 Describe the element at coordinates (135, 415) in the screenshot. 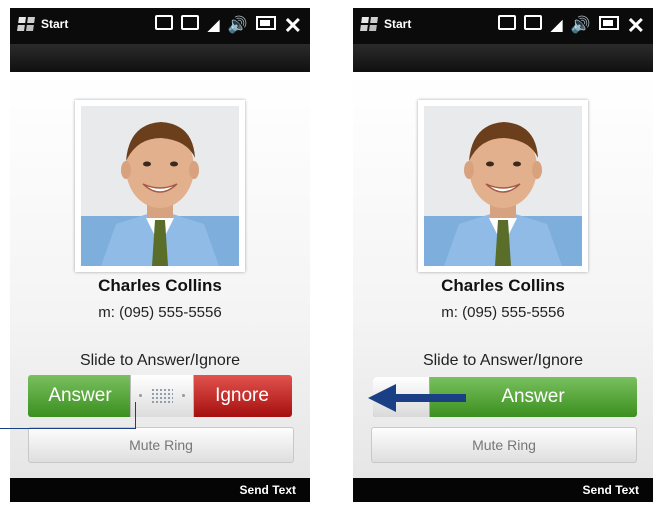

I see `callout-connector` at that location.